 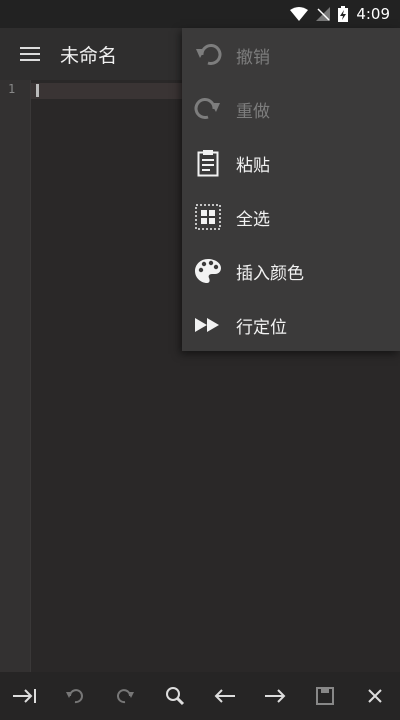 I want to click on hamburger-icon, so click(x=30, y=54).